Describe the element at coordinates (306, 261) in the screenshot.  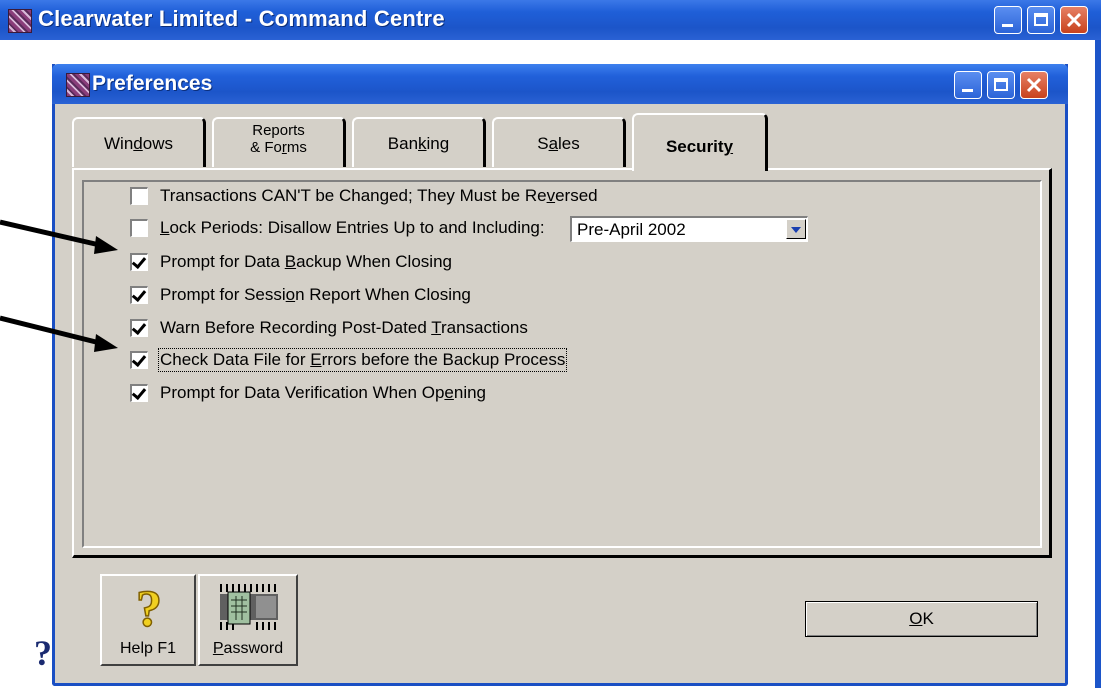
I see `option-label: Prompt for Data Backup When Closing` at that location.